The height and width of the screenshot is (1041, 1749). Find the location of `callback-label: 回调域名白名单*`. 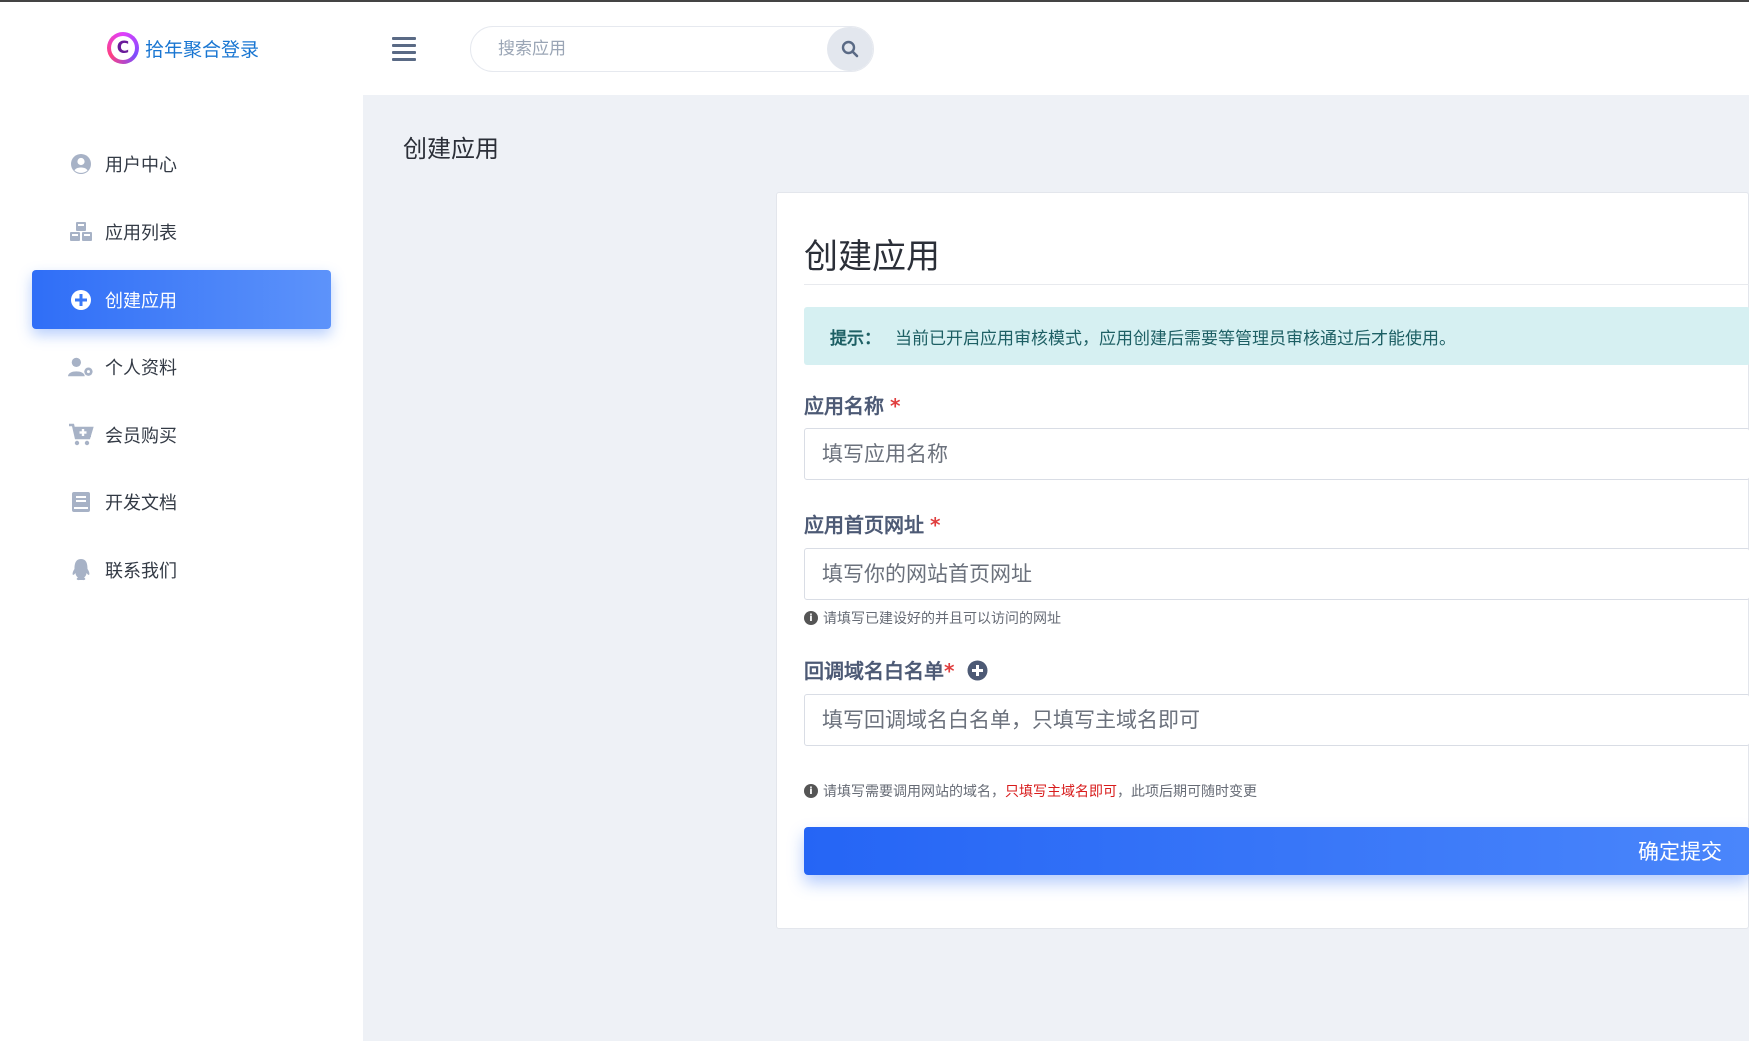

callback-label: 回调域名白名单* is located at coordinates (896, 670).